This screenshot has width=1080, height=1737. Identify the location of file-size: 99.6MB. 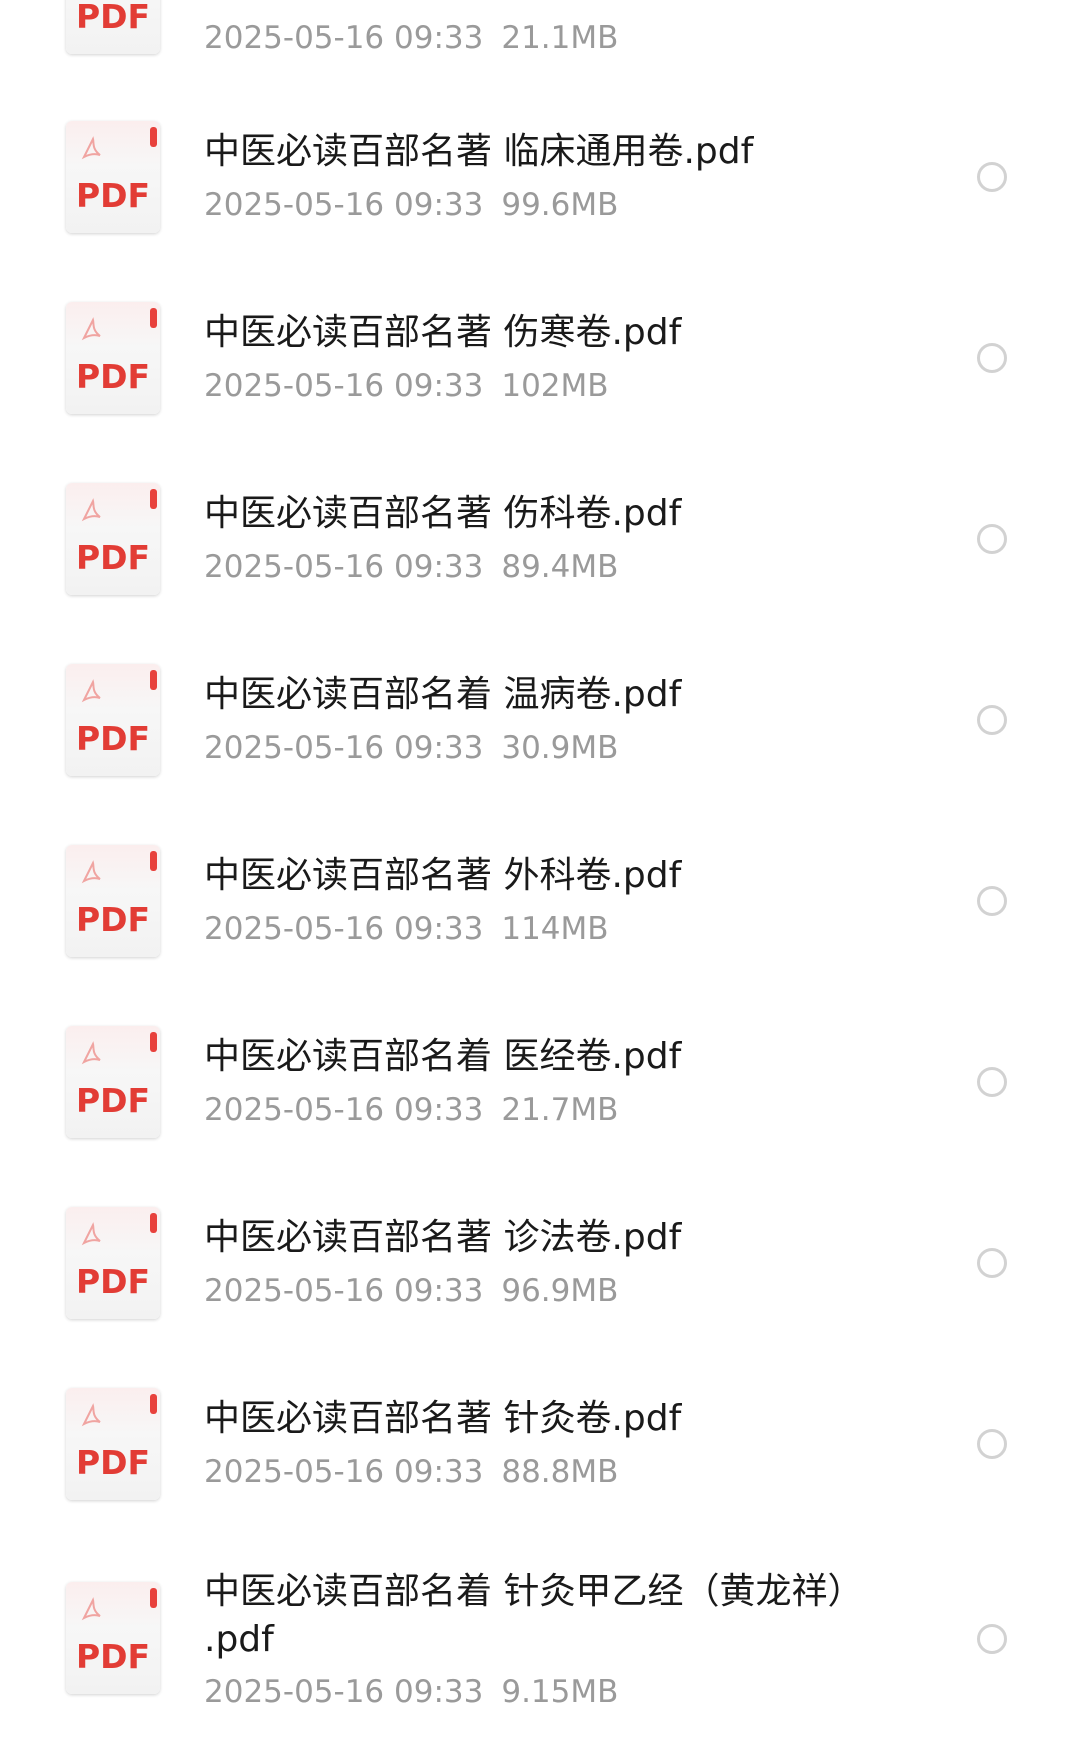
(560, 205).